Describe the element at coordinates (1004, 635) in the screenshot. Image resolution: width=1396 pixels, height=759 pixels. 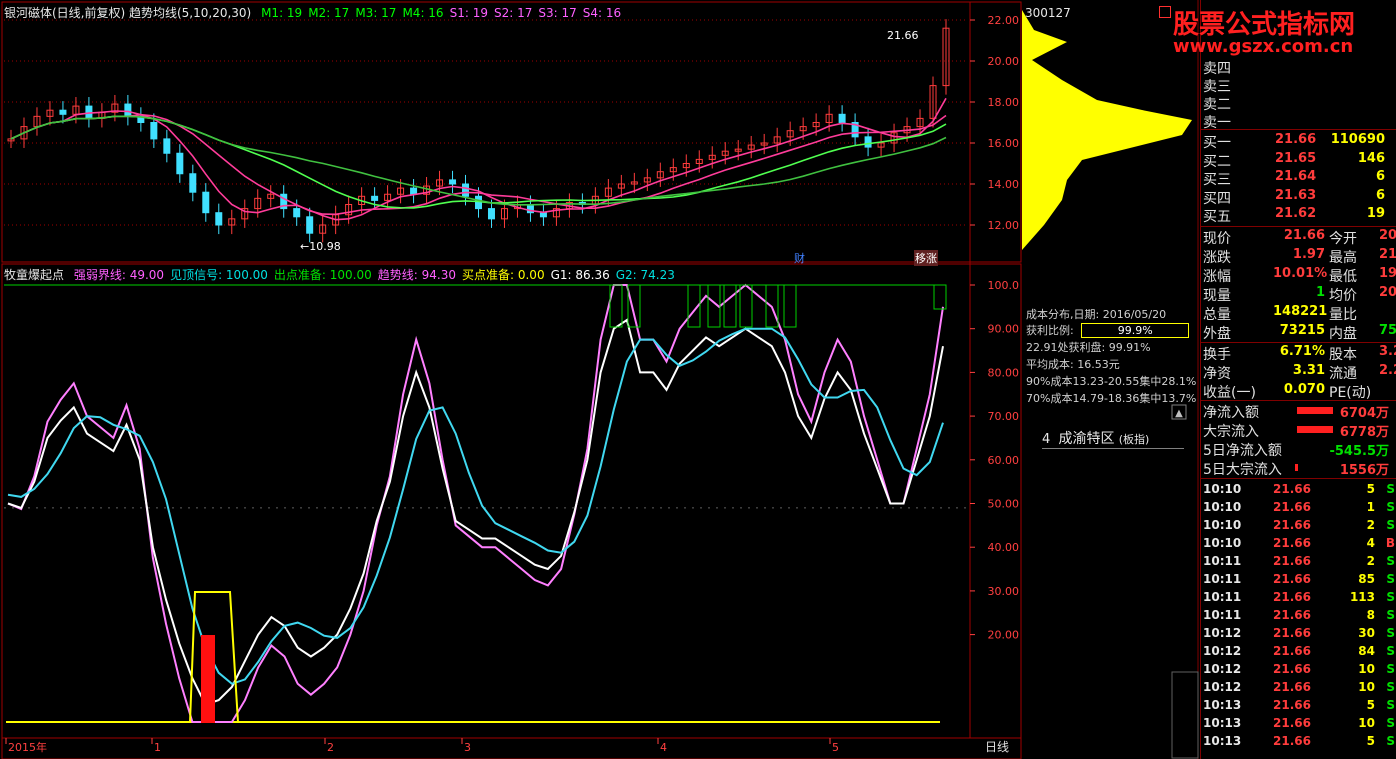
I see `indicator-tick: 20.00` at that location.